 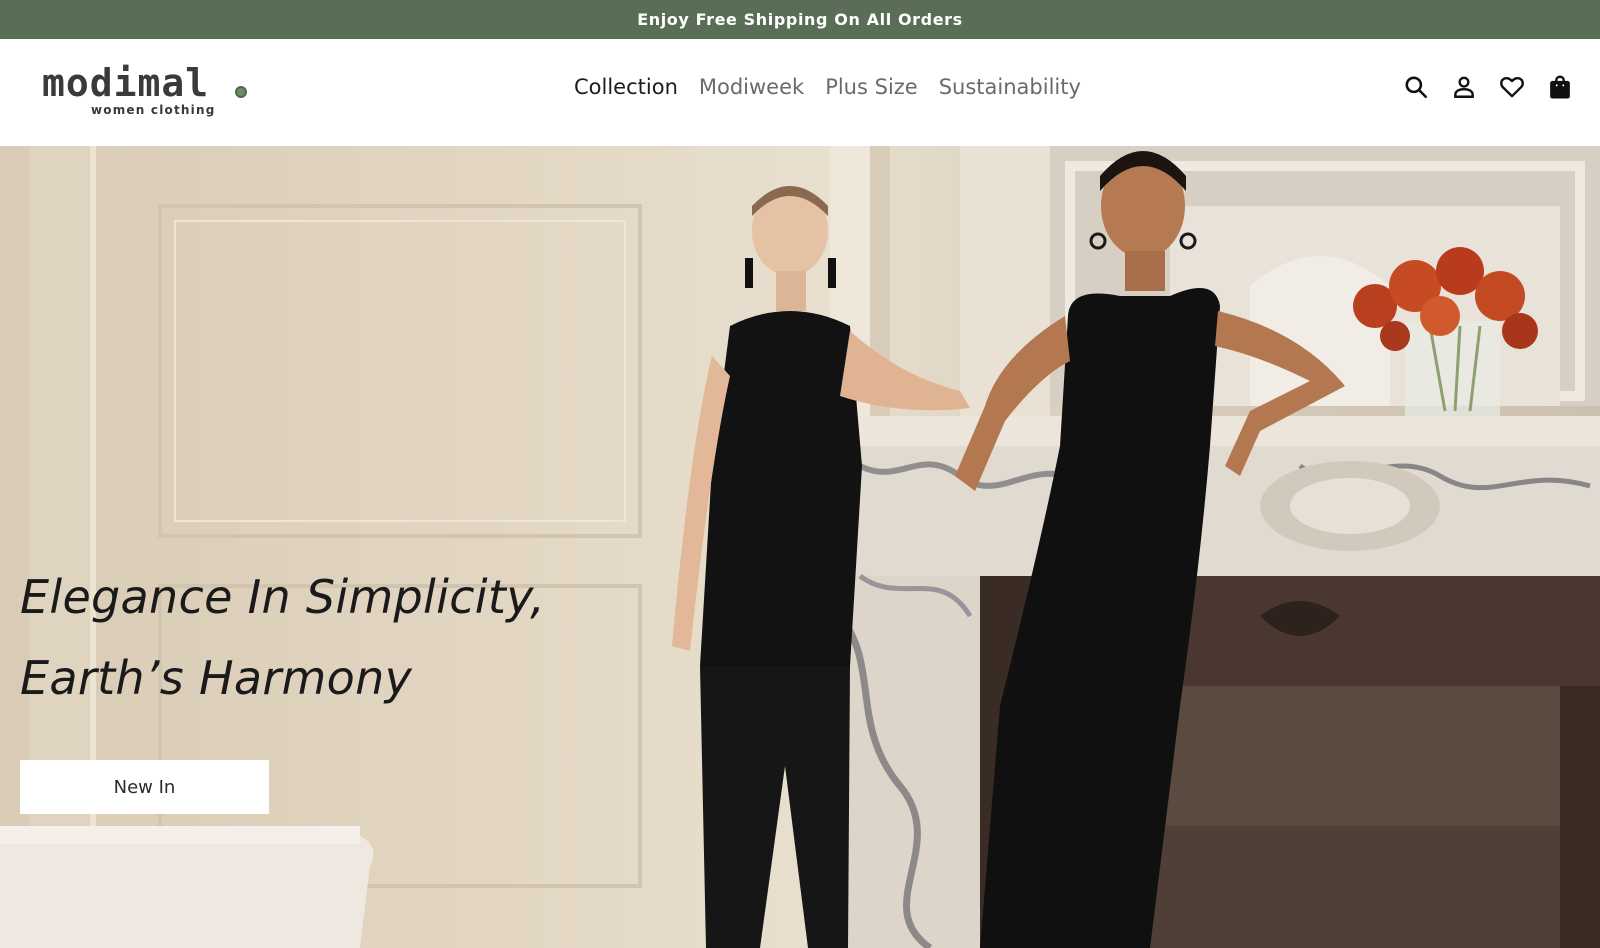 I want to click on nav-plus-size: Plus Size, so click(x=871, y=87).